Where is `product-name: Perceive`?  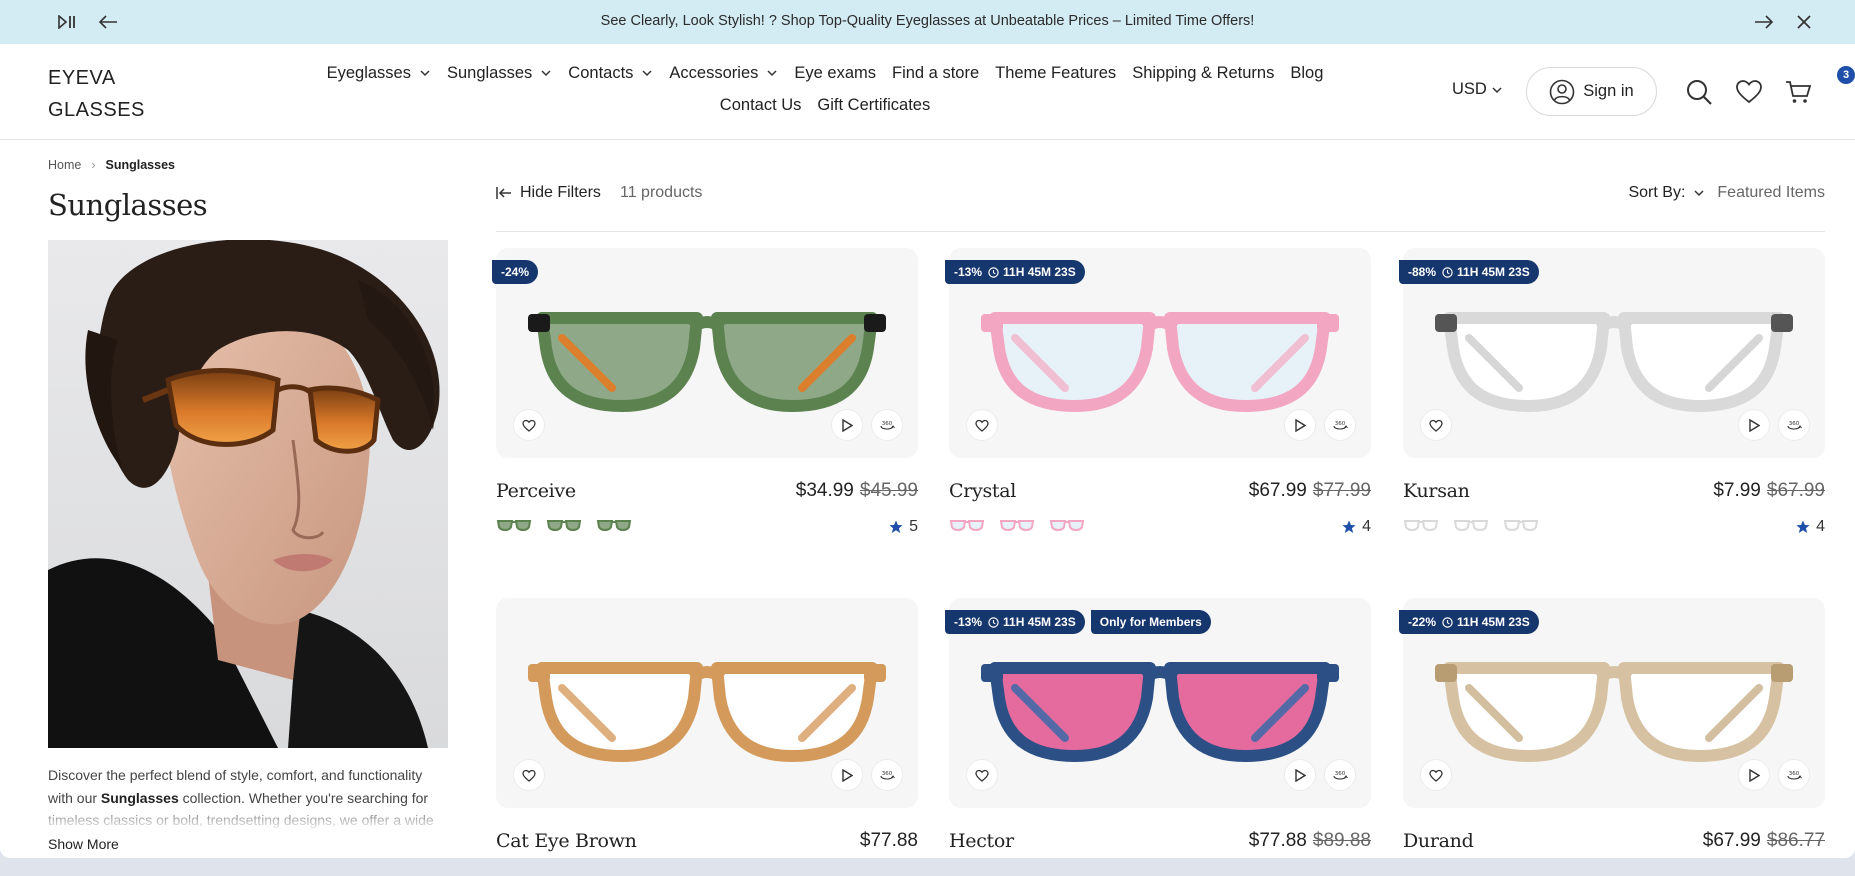 product-name: Perceive is located at coordinates (536, 491).